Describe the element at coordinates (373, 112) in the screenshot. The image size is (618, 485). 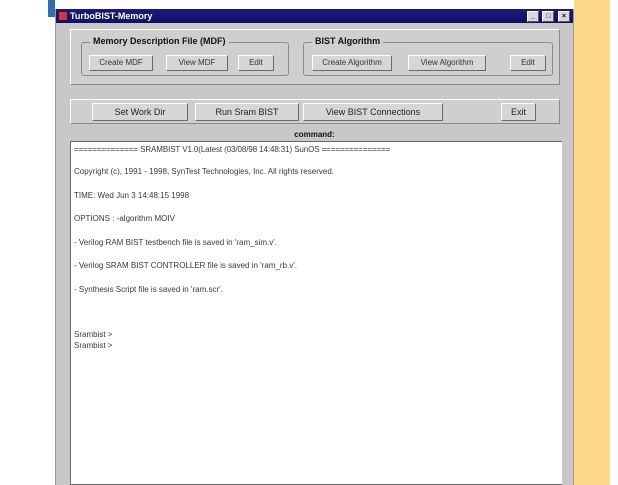
I see `view-bist-connections-button: View BIST Connections` at that location.